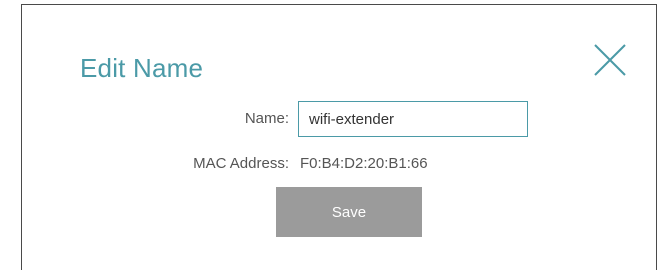 This screenshot has height=270, width=672. I want to click on mac-address-label: MAC Address:, so click(241, 163).